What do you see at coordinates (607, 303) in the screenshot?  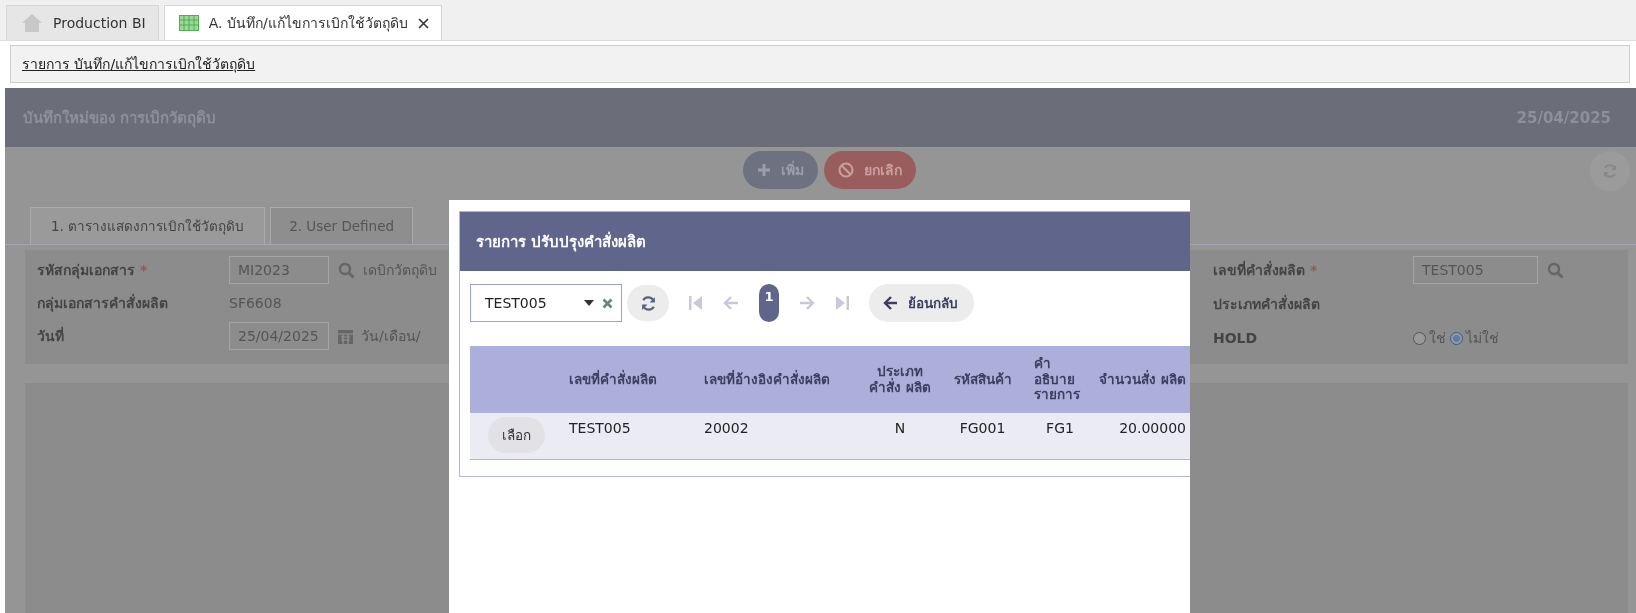 I see `clear-icon` at bounding box center [607, 303].